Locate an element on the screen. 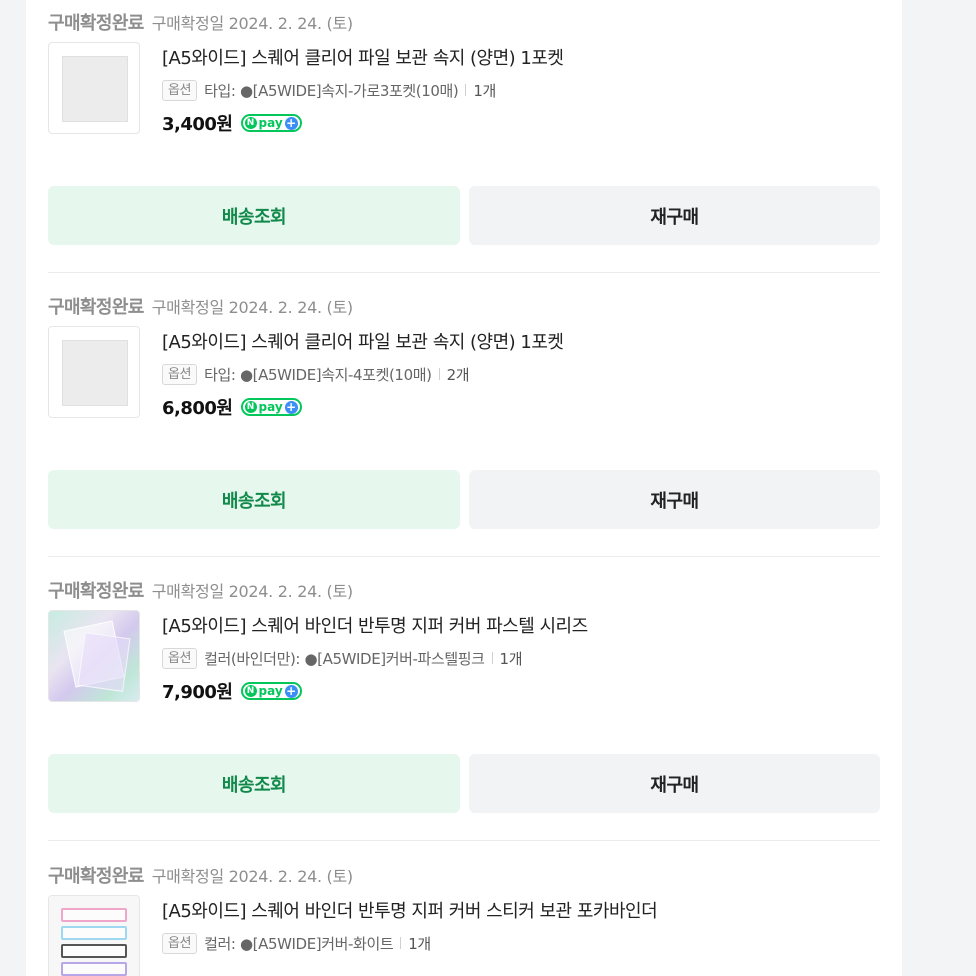 The width and height of the screenshot is (976, 976). product-option: 옵션 타입: ●[A5WIDE]속지-4포켓(10매) 2개 is located at coordinates (316, 374).